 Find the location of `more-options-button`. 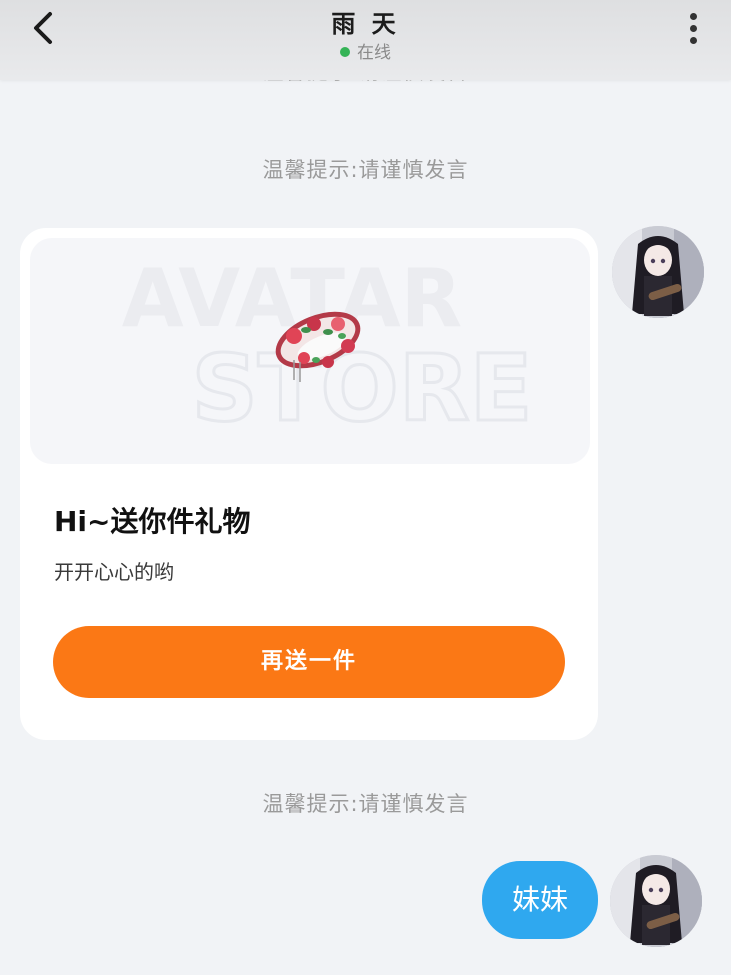

more-options-button is located at coordinates (693, 30).